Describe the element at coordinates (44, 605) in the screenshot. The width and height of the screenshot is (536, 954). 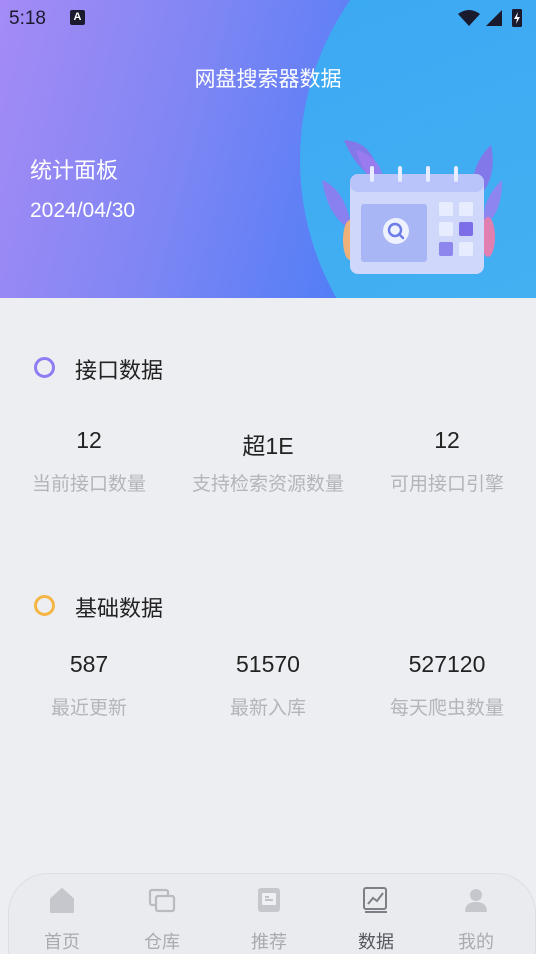
I see `orange-ring-icon` at that location.